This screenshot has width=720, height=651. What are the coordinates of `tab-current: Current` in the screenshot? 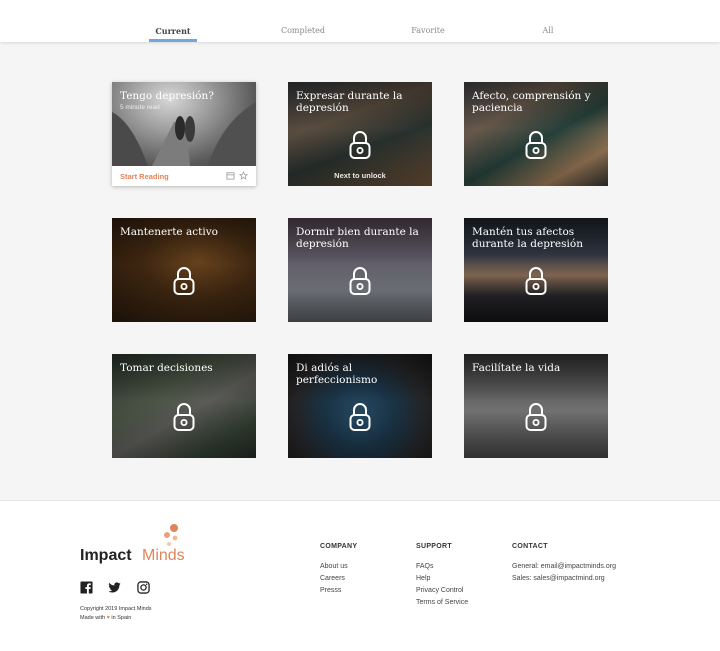 It's located at (172, 31).